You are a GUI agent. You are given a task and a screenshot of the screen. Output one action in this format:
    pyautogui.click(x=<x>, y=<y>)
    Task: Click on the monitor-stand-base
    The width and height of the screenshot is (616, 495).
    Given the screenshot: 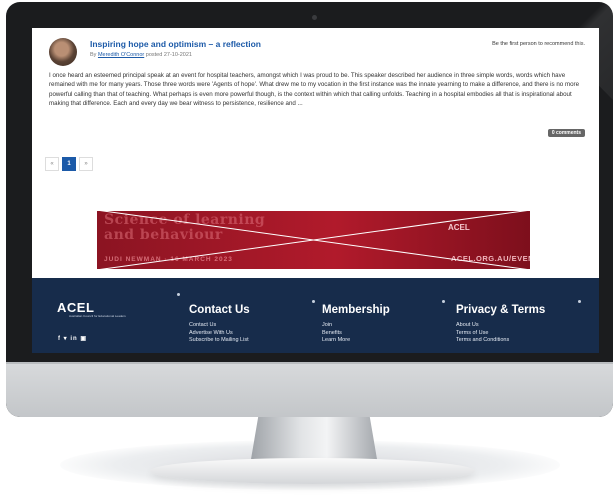 What is the action you would take?
    pyautogui.click(x=312, y=471)
    